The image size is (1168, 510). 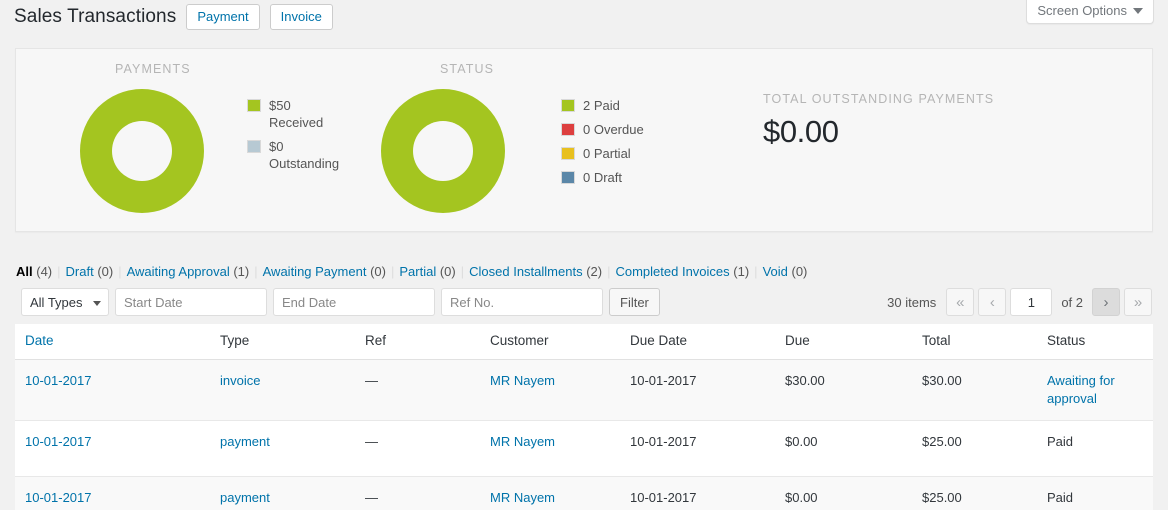 I want to click on filter-controls: All Types Filter, so click(x=340, y=302).